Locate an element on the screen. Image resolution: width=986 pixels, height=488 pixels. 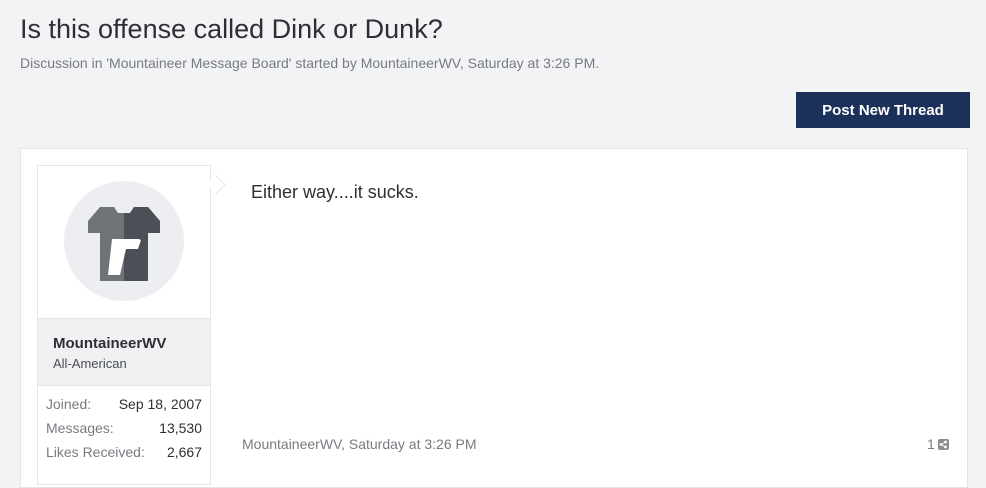
avatar is located at coordinates (124, 241).